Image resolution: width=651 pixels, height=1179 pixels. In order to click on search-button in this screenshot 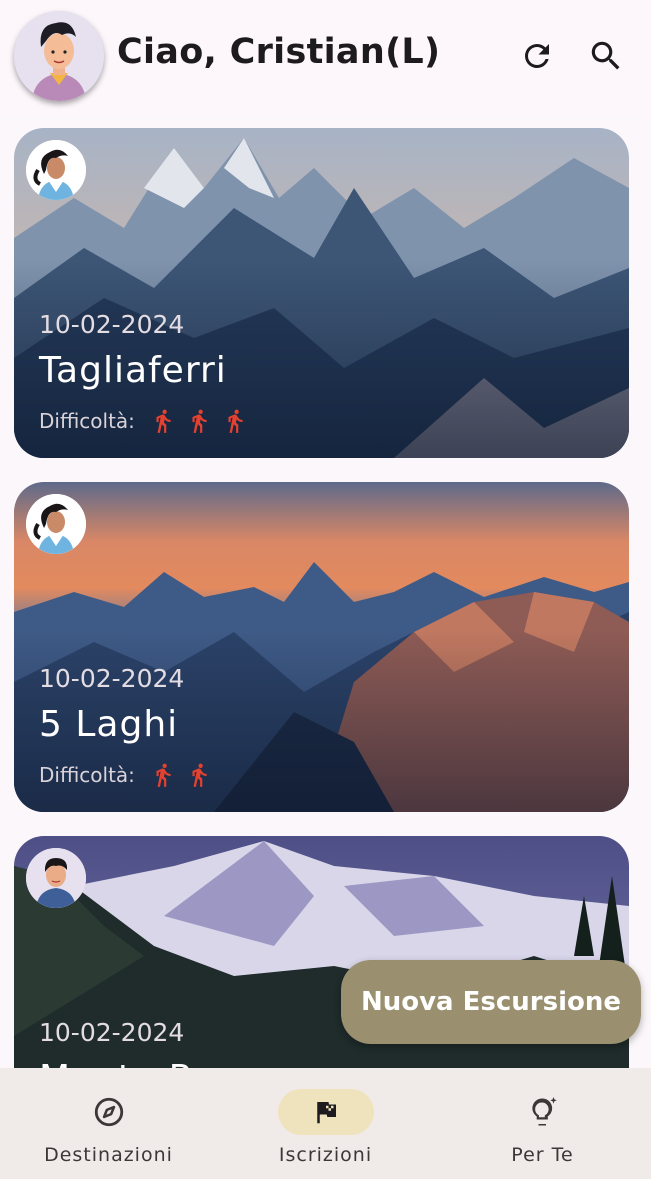, I will do `click(606, 56)`.